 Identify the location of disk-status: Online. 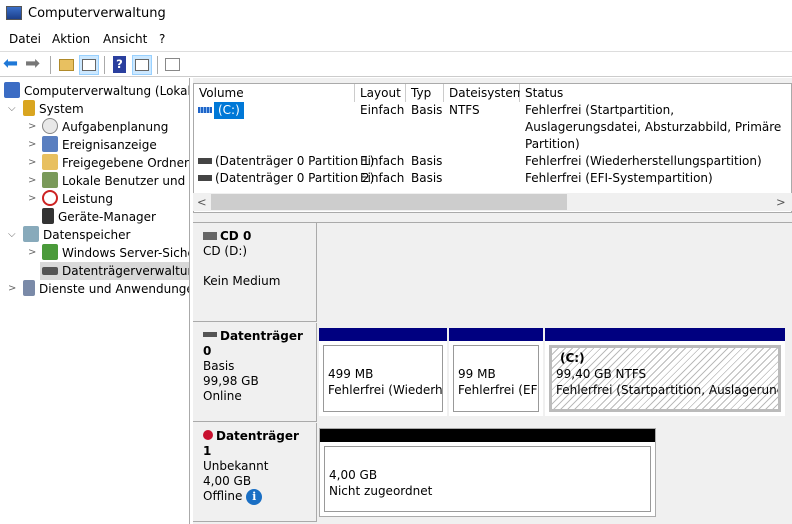
(222, 396).